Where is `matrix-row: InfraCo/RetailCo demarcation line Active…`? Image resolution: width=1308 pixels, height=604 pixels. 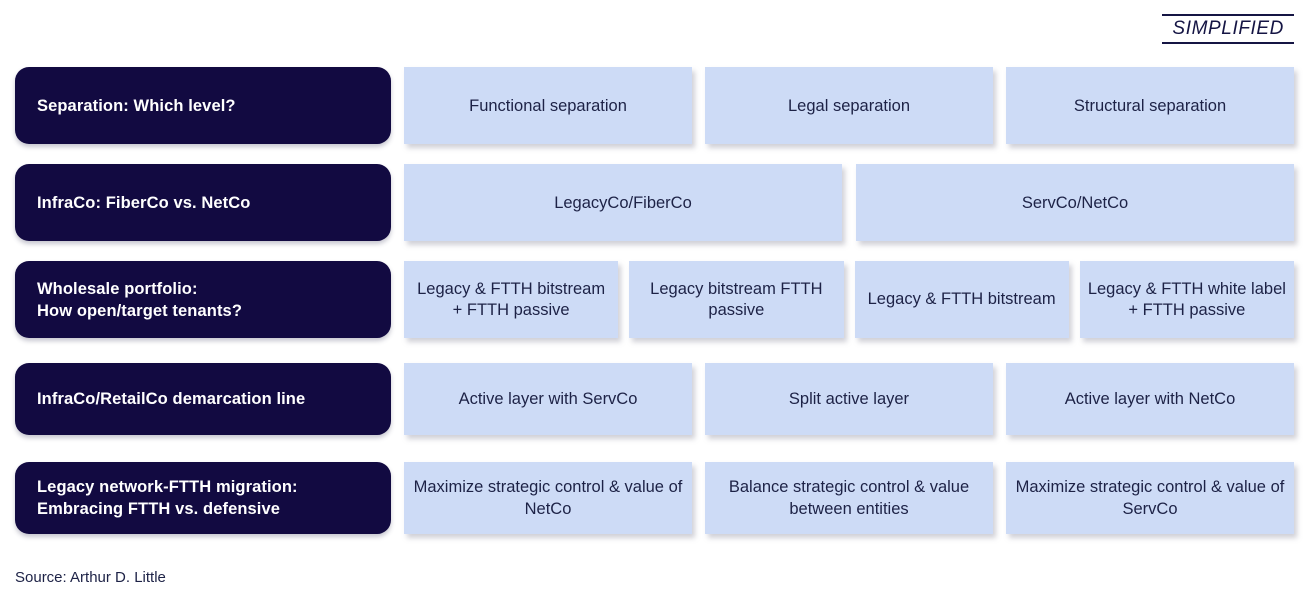
matrix-row: InfraCo/RetailCo demarcation line Active… is located at coordinates (654, 399).